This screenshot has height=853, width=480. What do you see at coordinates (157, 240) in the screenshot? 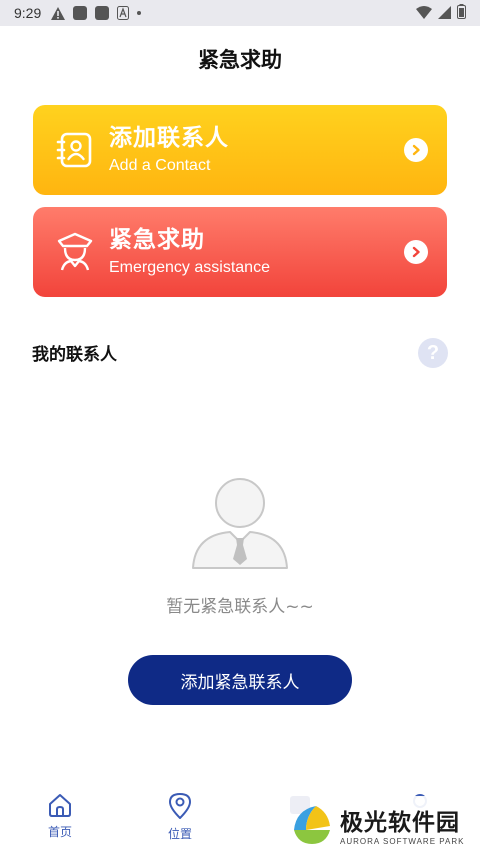
I see `emergency-assistance-title: 紧急求助` at bounding box center [157, 240].